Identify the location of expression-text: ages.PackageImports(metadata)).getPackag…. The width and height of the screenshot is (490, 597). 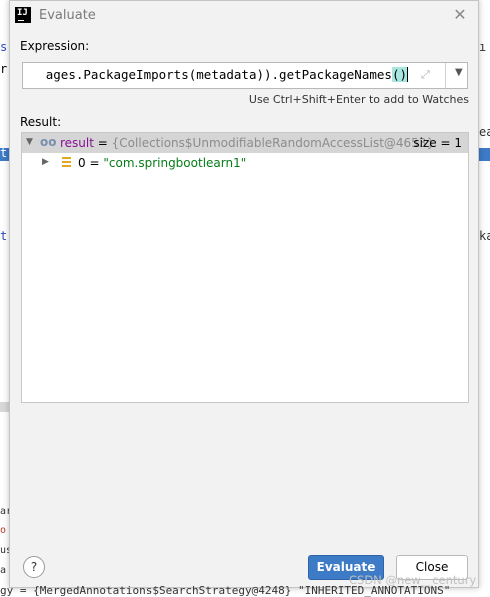
(227, 74).